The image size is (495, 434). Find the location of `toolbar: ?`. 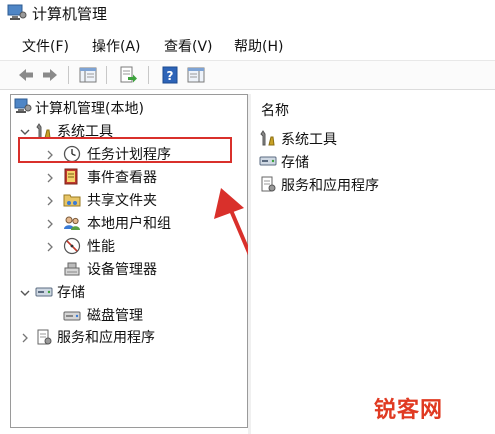

toolbar: ? is located at coordinates (247, 75).